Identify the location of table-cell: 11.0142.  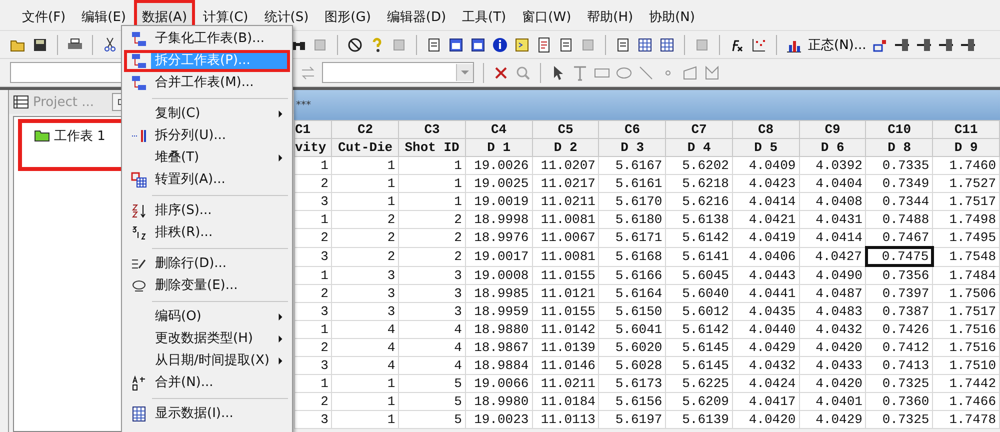
(565, 329).